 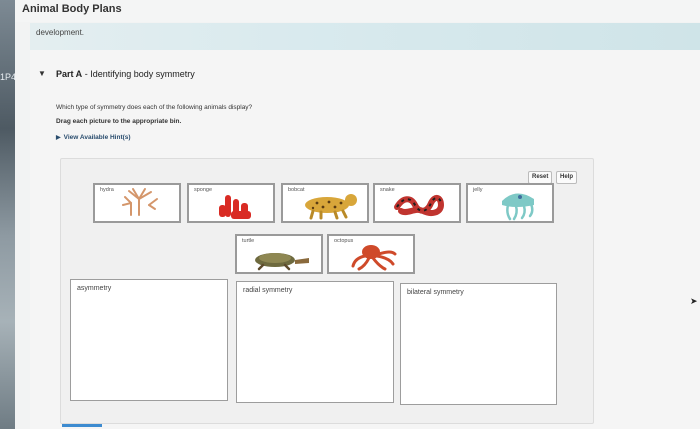 I want to click on background-window-strip: 1P4, so click(x=8, y=214).